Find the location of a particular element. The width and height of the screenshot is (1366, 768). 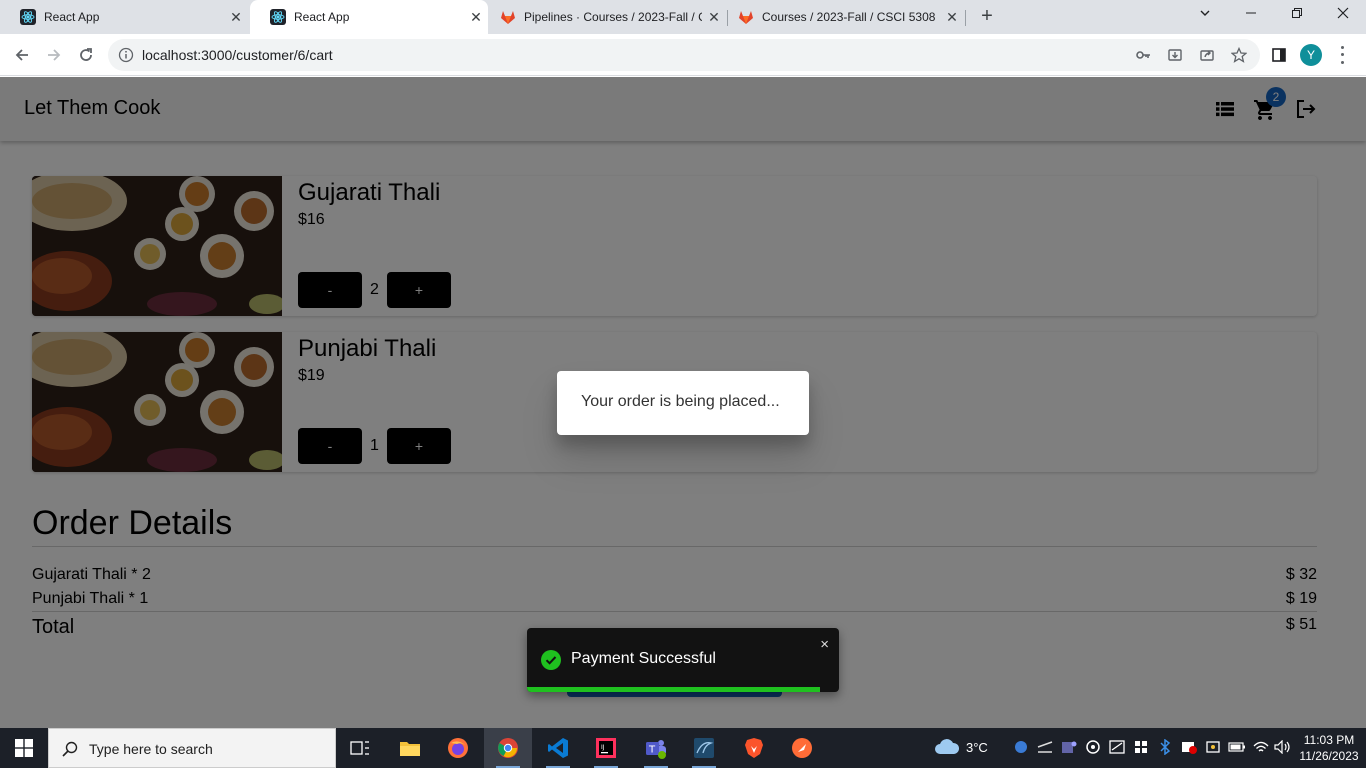

security-tray-icon is located at coordinates (1141, 747).